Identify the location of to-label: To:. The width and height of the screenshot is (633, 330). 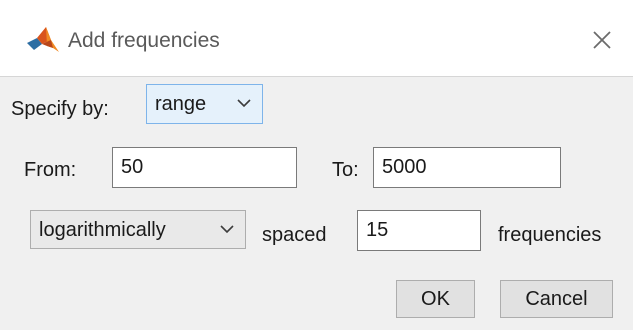
(345, 170).